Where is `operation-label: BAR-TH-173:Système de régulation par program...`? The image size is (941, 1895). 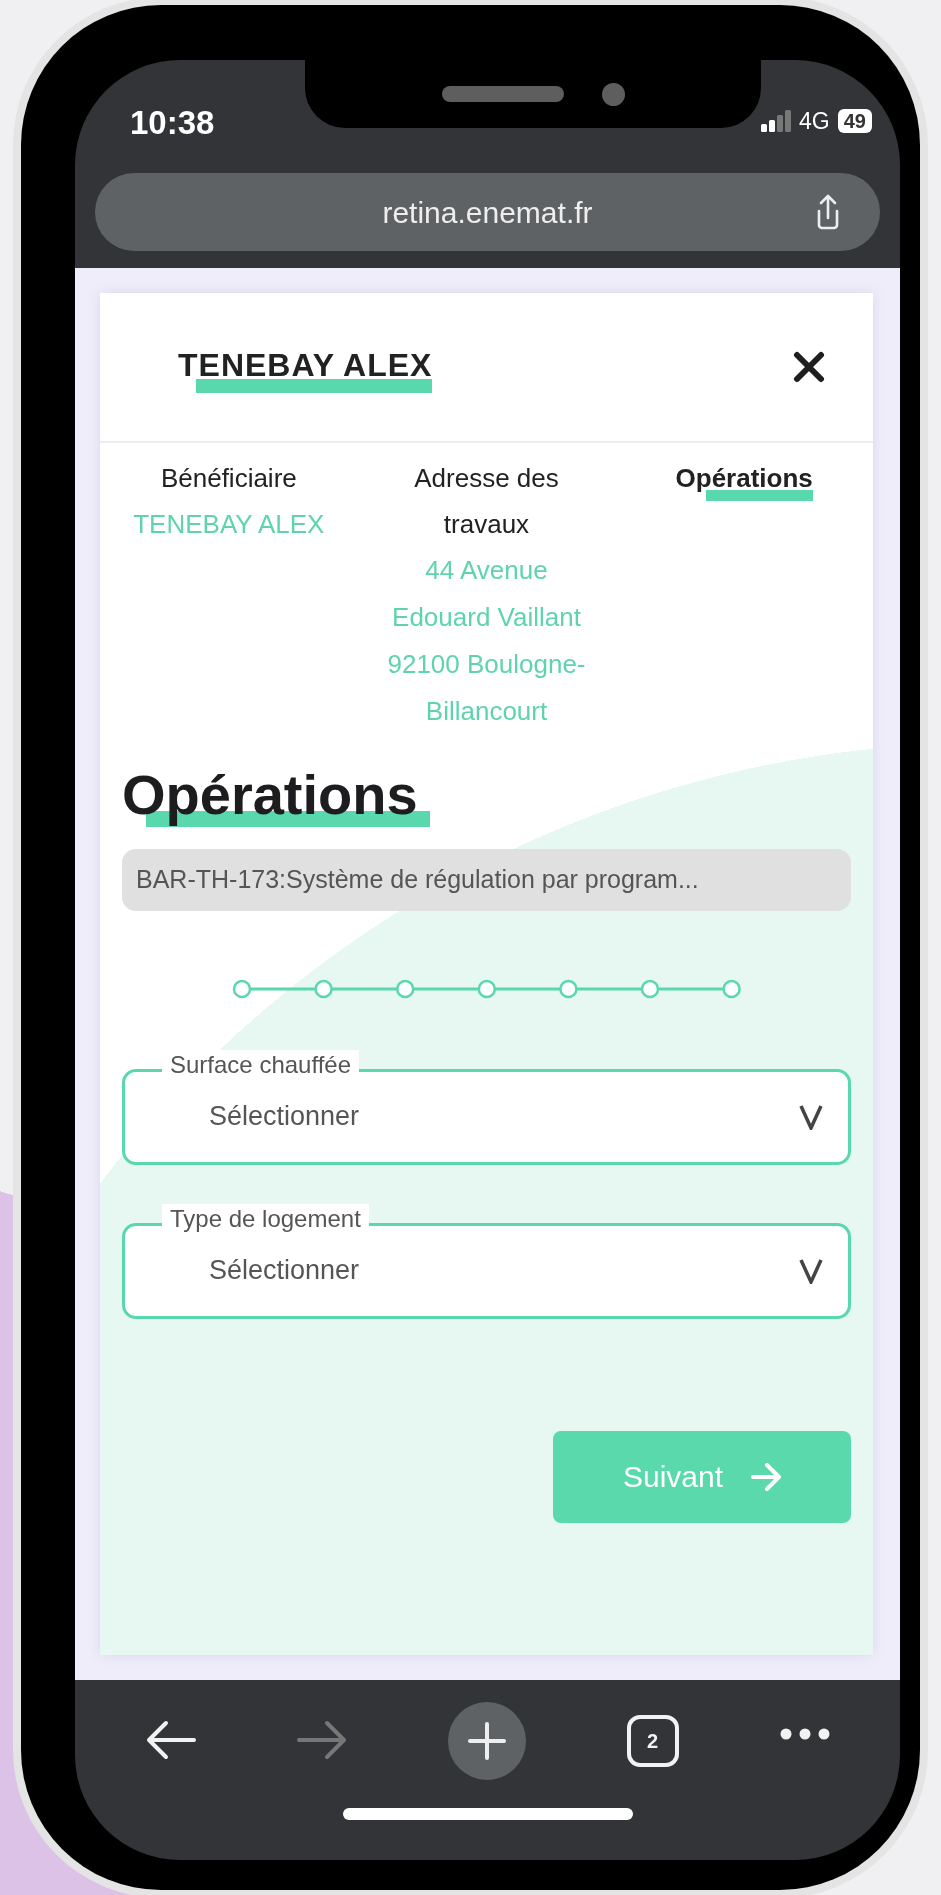
operation-label: BAR-TH-173:Système de régulation par program... is located at coordinates (486, 880).